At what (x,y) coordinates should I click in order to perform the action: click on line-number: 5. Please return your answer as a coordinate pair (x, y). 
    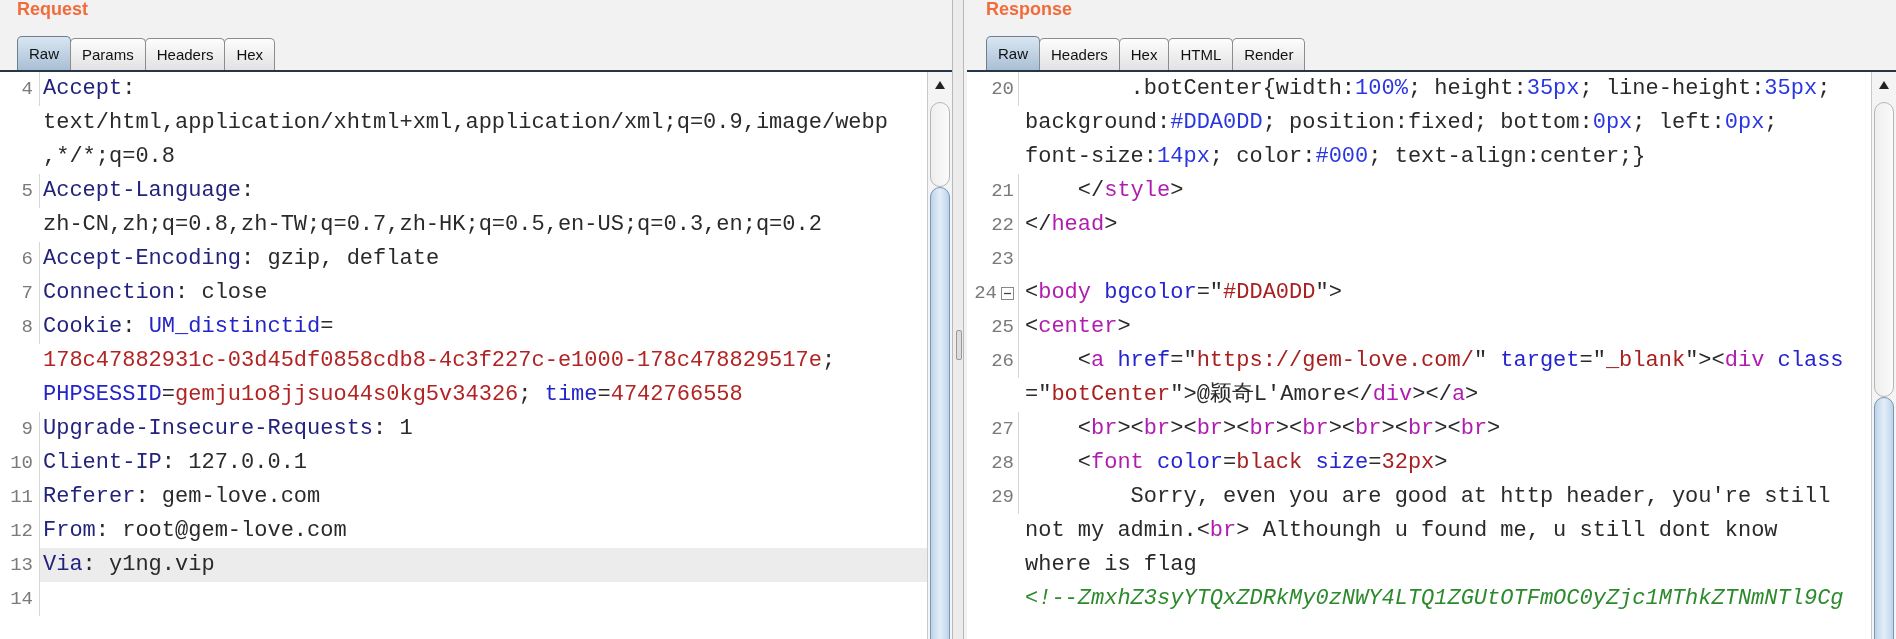
    Looking at the image, I should click on (27, 191).